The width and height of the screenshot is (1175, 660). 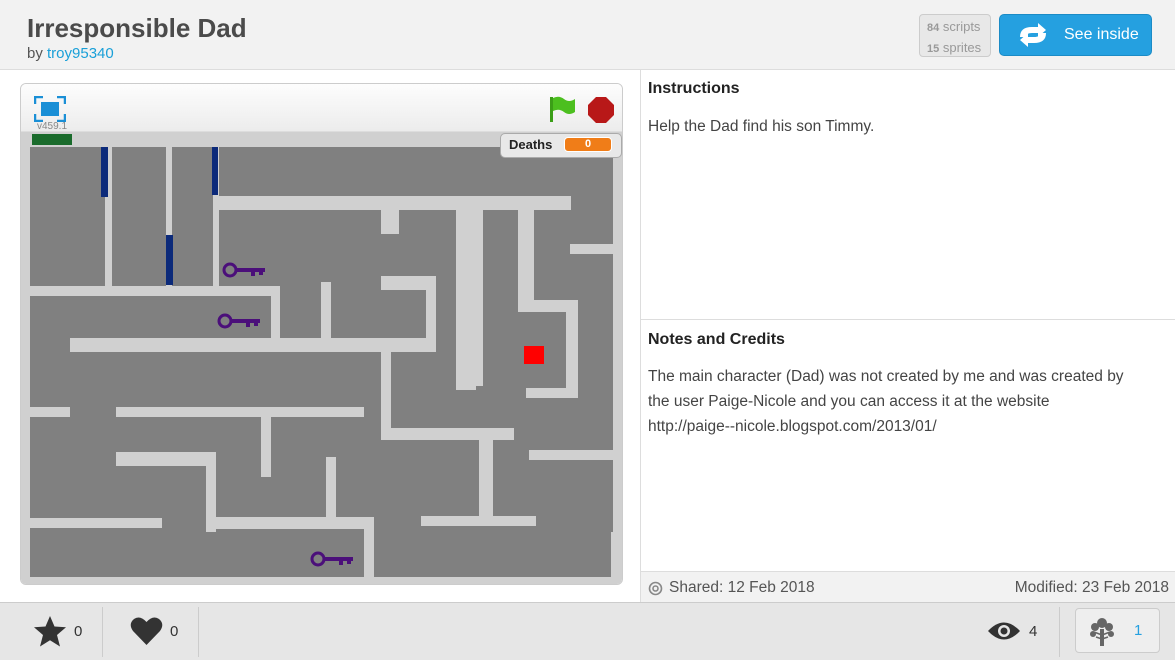 What do you see at coordinates (716, 339) in the screenshot?
I see `notes-heading: Notes and Credits` at bounding box center [716, 339].